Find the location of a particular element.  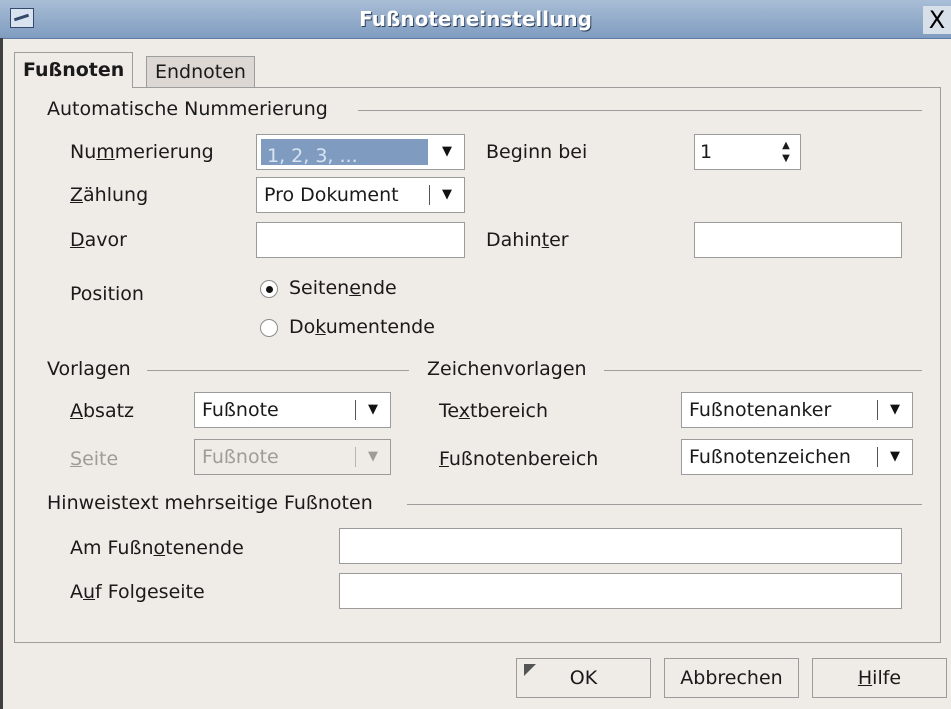

title-bar: Fußnoteneinstellung X is located at coordinates (475, 19).